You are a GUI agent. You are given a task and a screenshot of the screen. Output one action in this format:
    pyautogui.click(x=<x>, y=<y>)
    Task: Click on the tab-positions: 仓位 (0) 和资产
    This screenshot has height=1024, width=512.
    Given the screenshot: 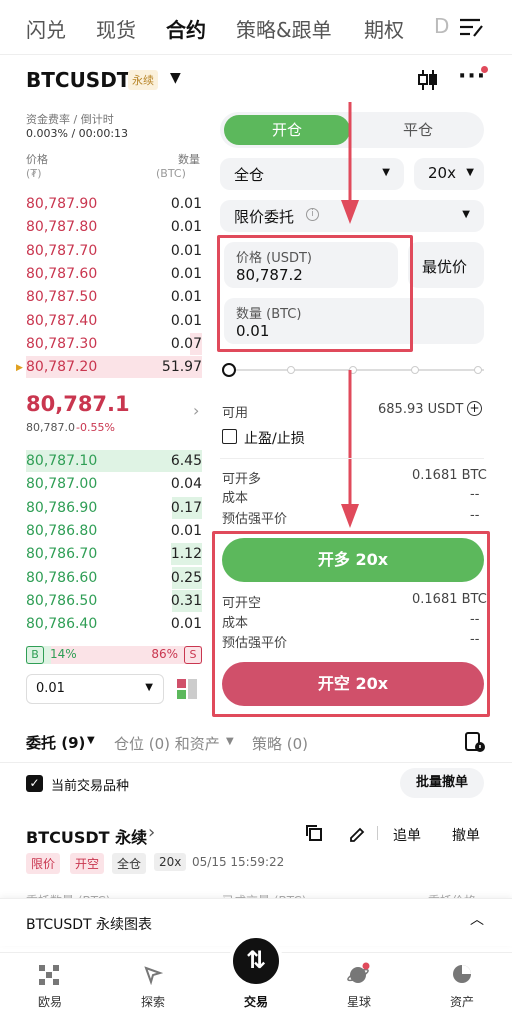 What is the action you would take?
    pyautogui.click(x=167, y=743)
    